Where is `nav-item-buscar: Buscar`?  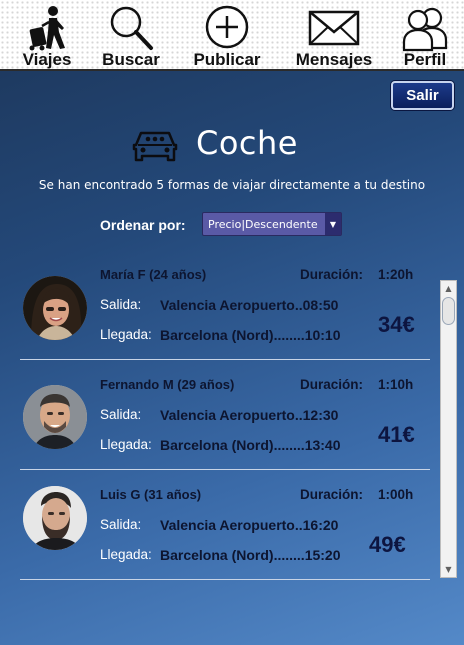 nav-item-buscar: Buscar is located at coordinates (131, 35).